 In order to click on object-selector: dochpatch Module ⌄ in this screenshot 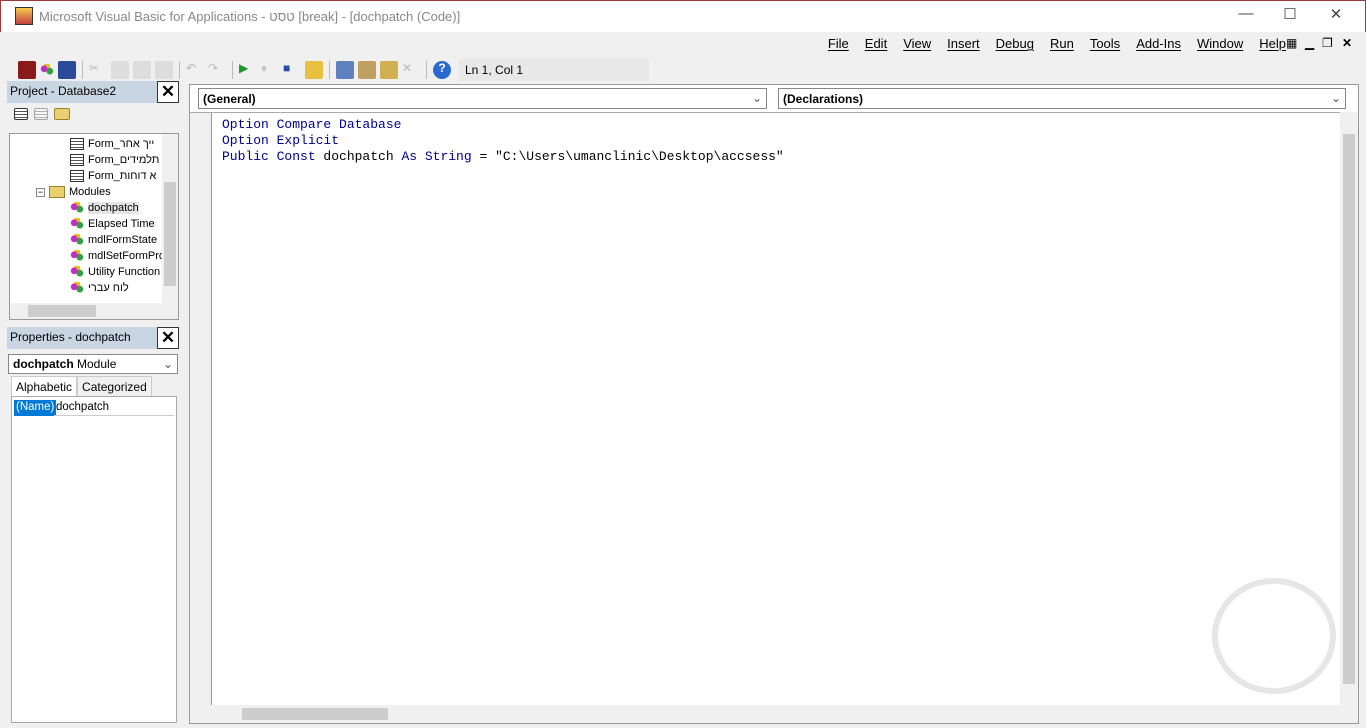, I will do `click(93, 364)`.